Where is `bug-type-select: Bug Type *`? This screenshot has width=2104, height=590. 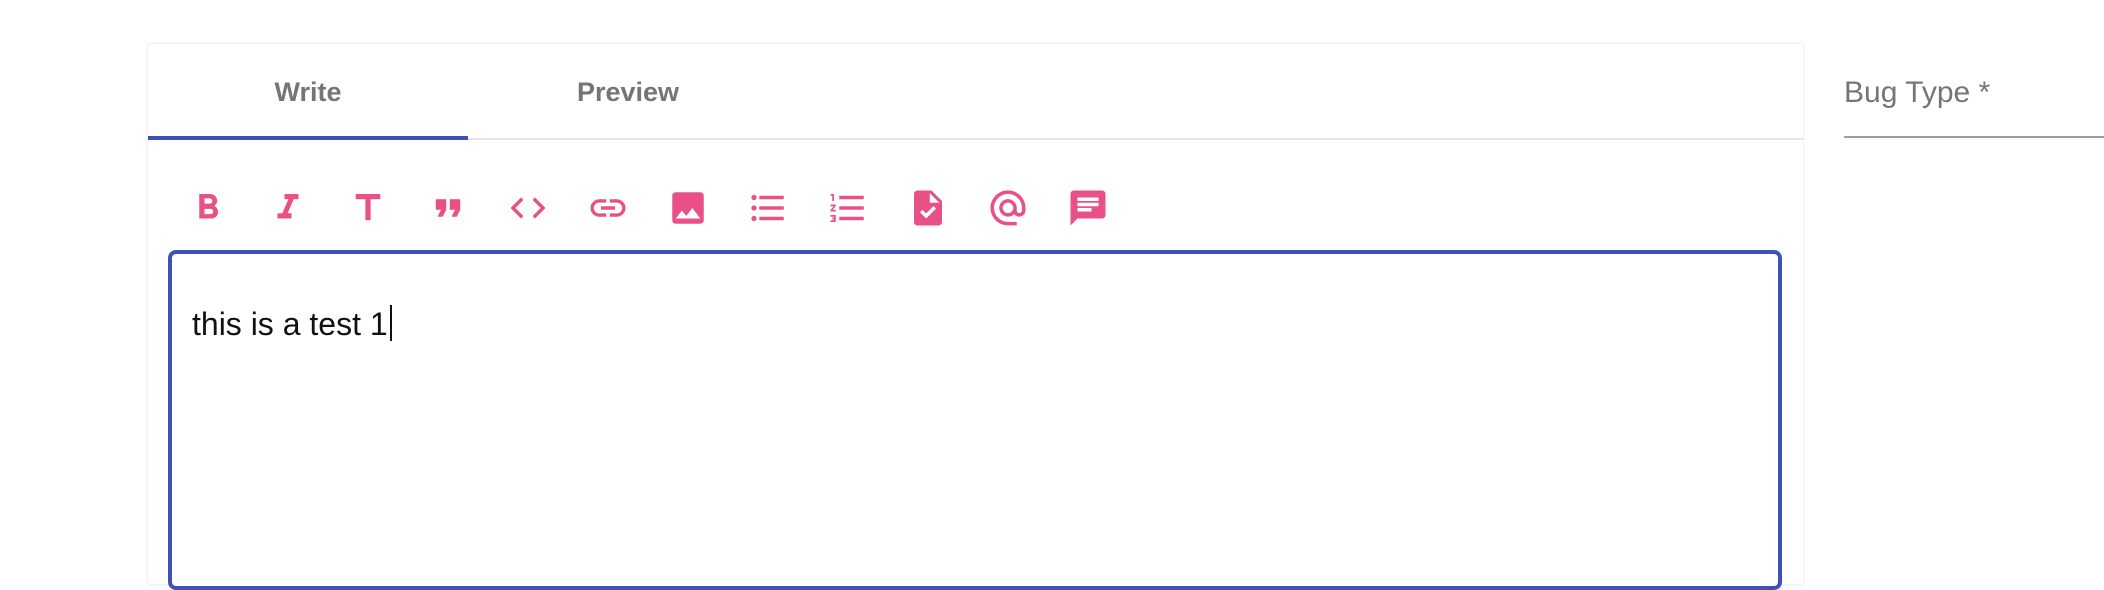 bug-type-select: Bug Type * is located at coordinates (1974, 100).